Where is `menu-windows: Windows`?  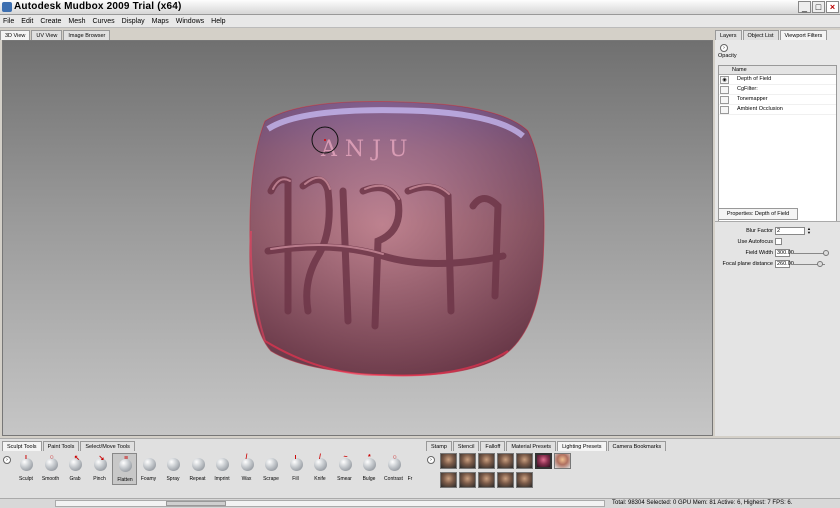 menu-windows: Windows is located at coordinates (190, 21).